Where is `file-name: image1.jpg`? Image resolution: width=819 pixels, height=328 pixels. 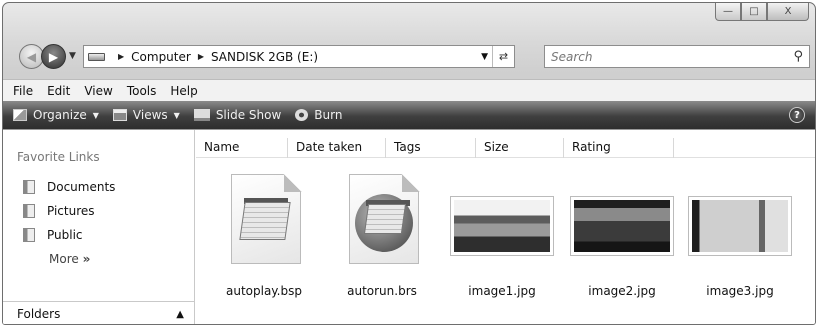 file-name: image1.jpg is located at coordinates (502, 291).